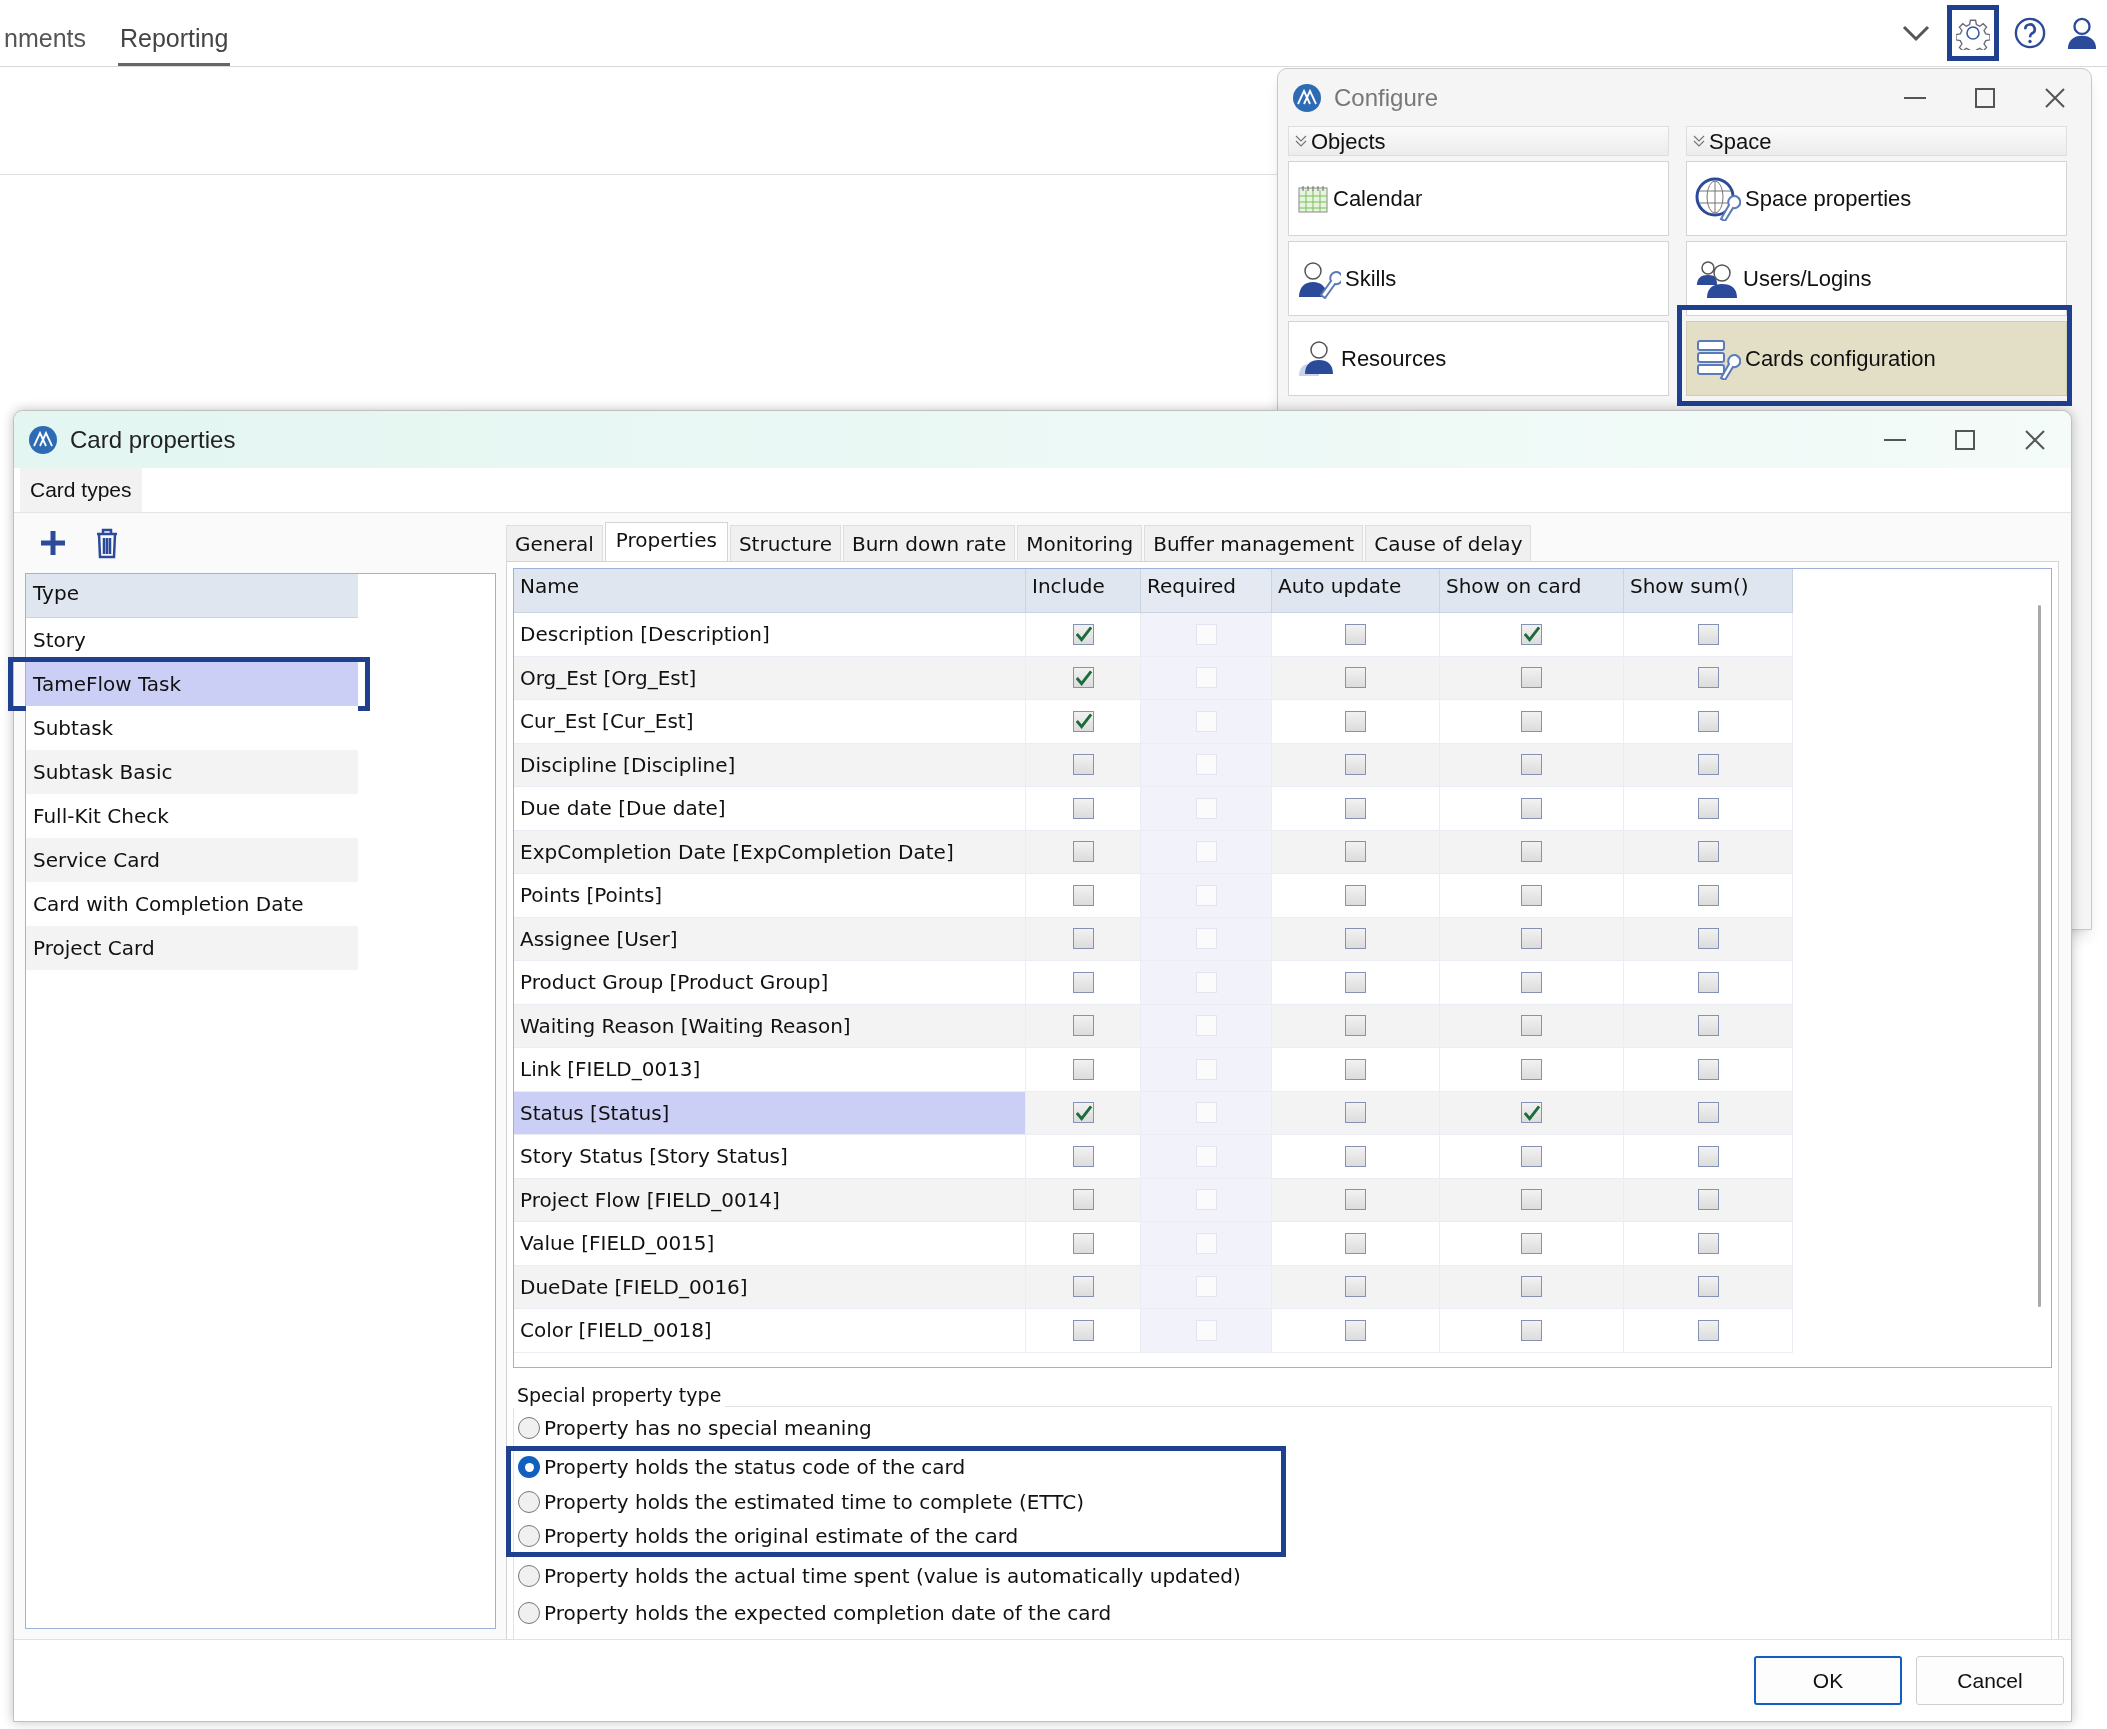 This screenshot has width=2107, height=1729. Describe the element at coordinates (770, 1113) in the screenshot. I see `table-cell: Status [Status]` at that location.